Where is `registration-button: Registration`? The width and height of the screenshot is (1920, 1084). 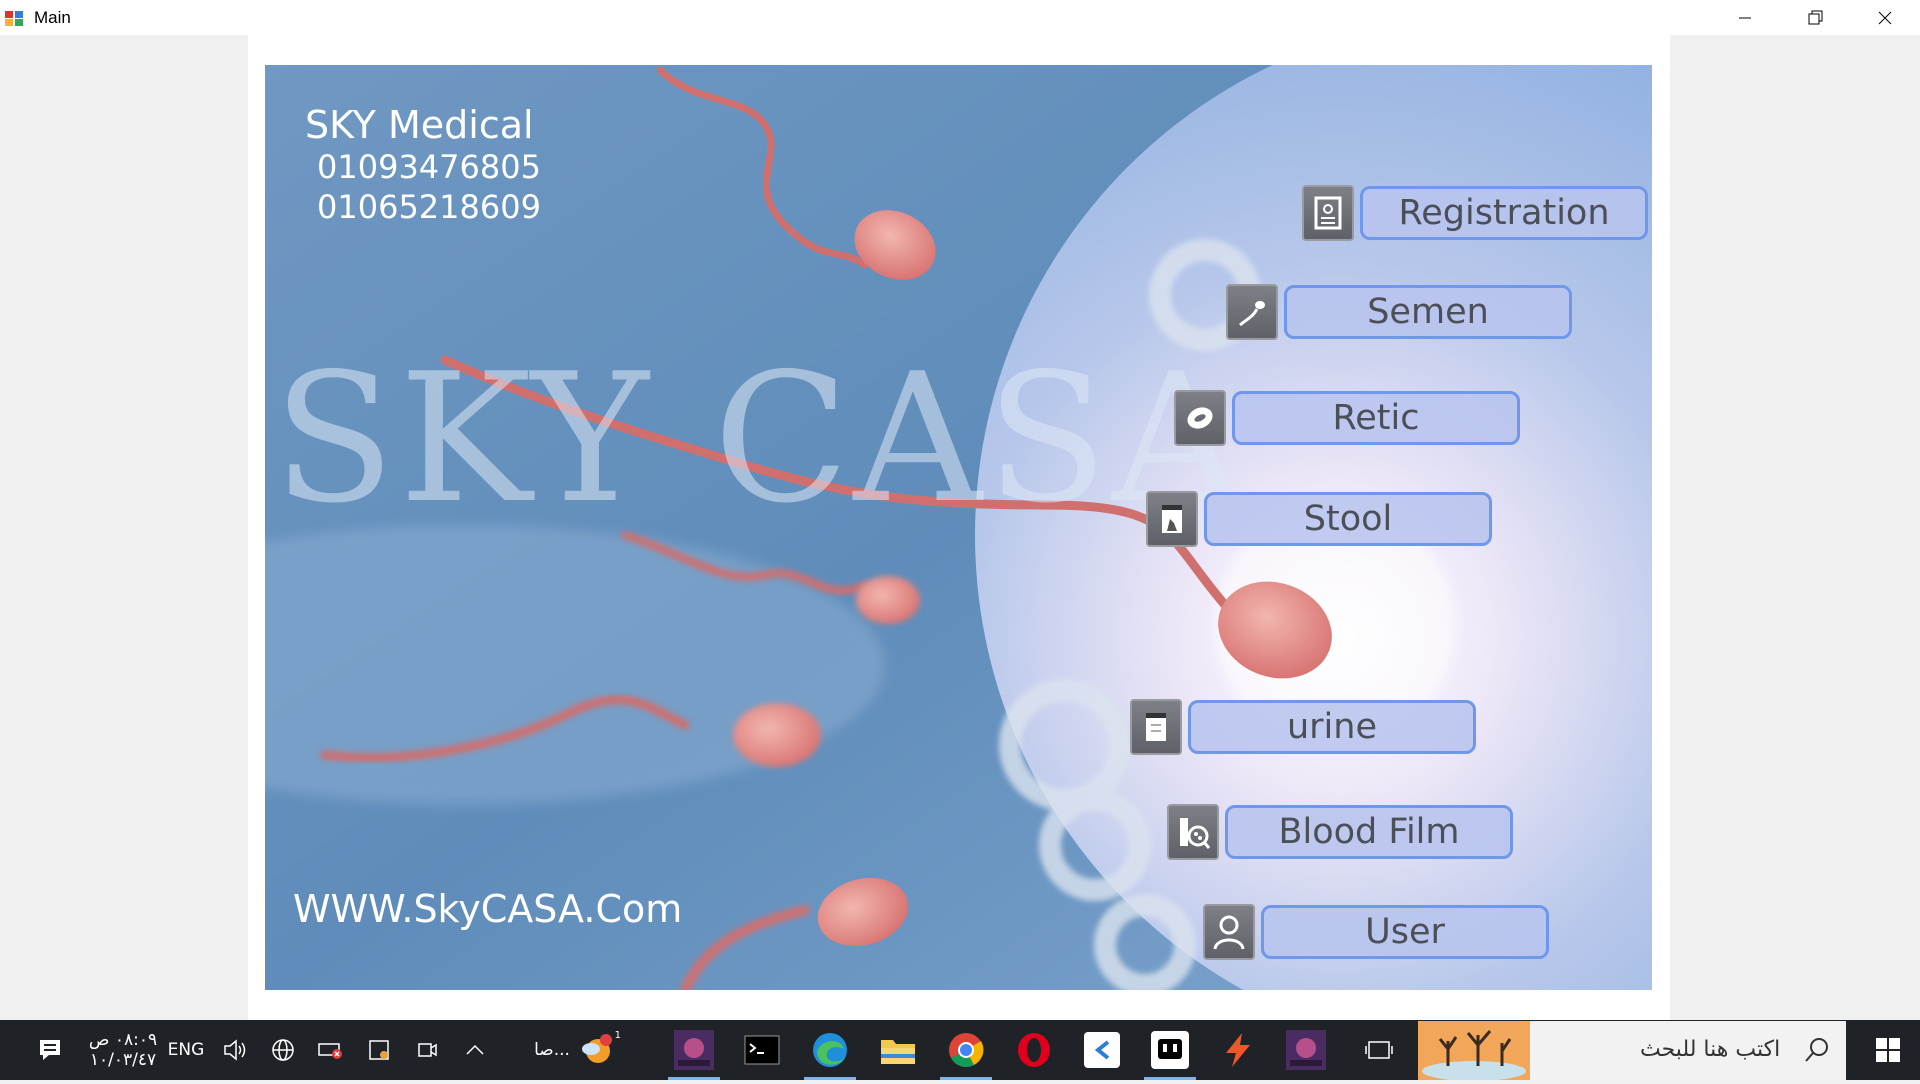 registration-button: Registration is located at coordinates (1504, 213).